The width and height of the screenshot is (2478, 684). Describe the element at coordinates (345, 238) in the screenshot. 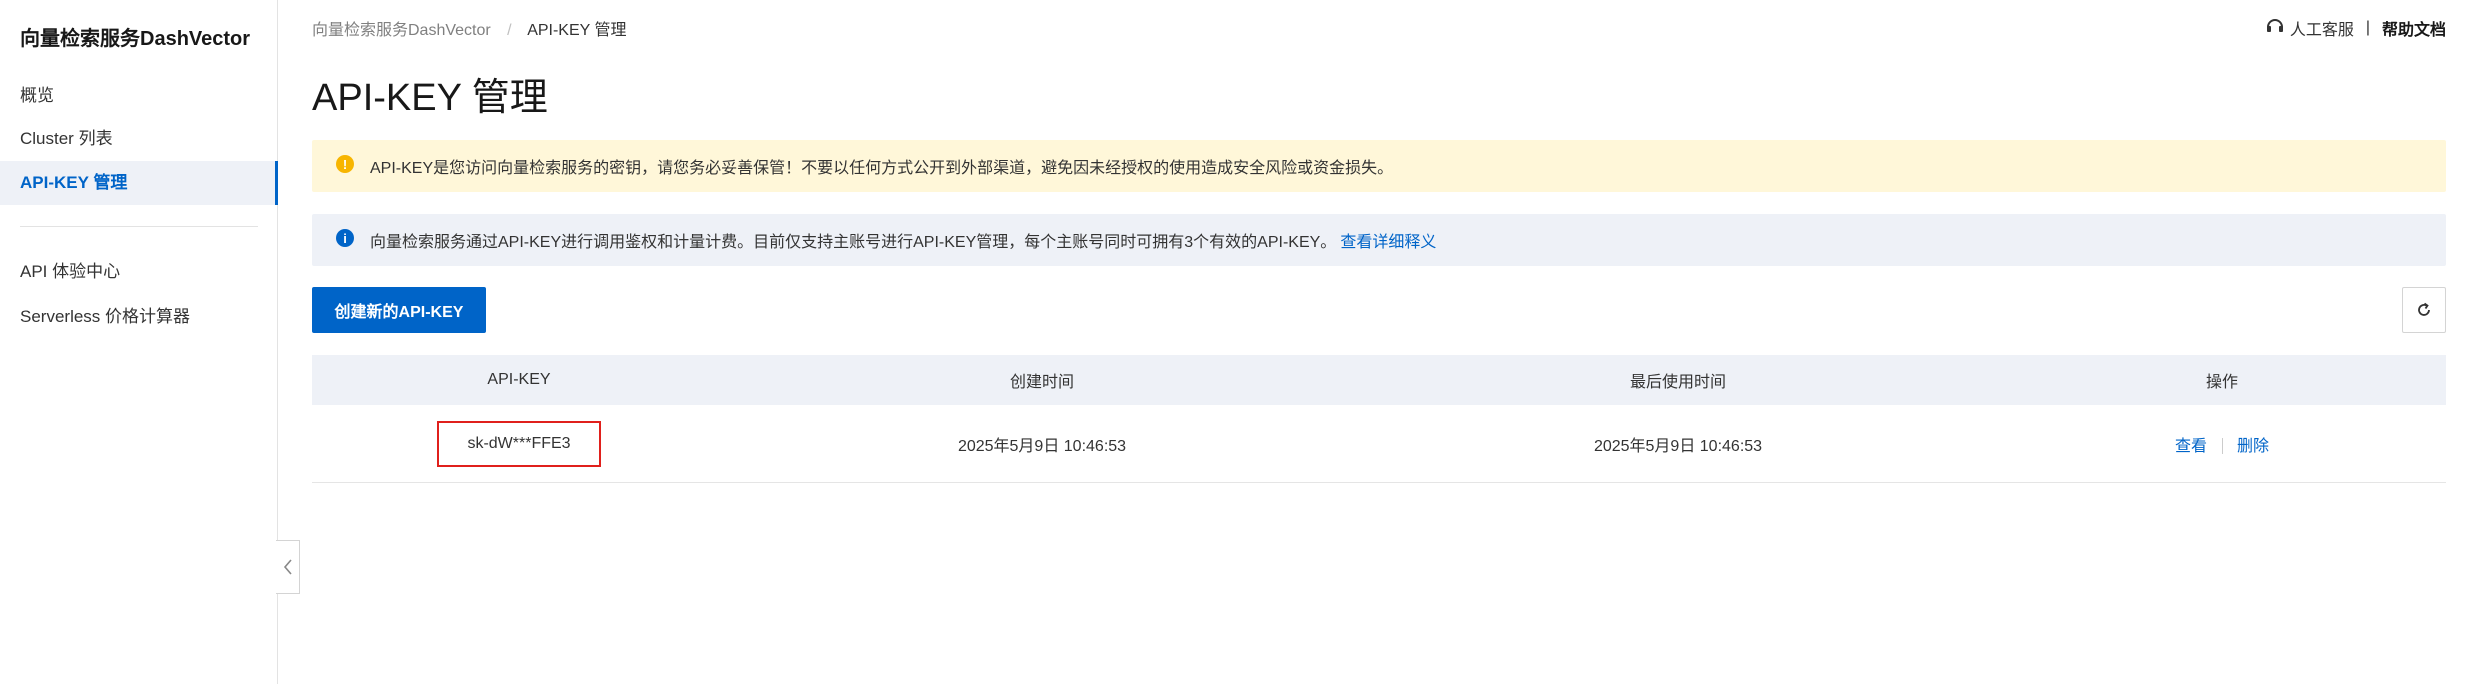

I see `info-icon: i` at that location.